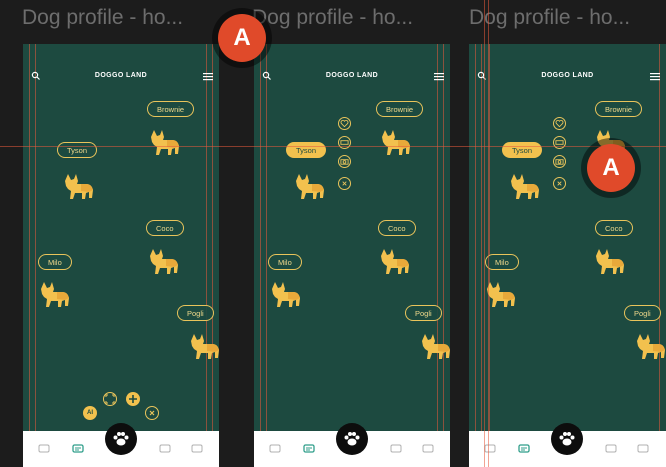 The height and width of the screenshot is (467, 666). I want to click on scan-button, so click(110, 399).